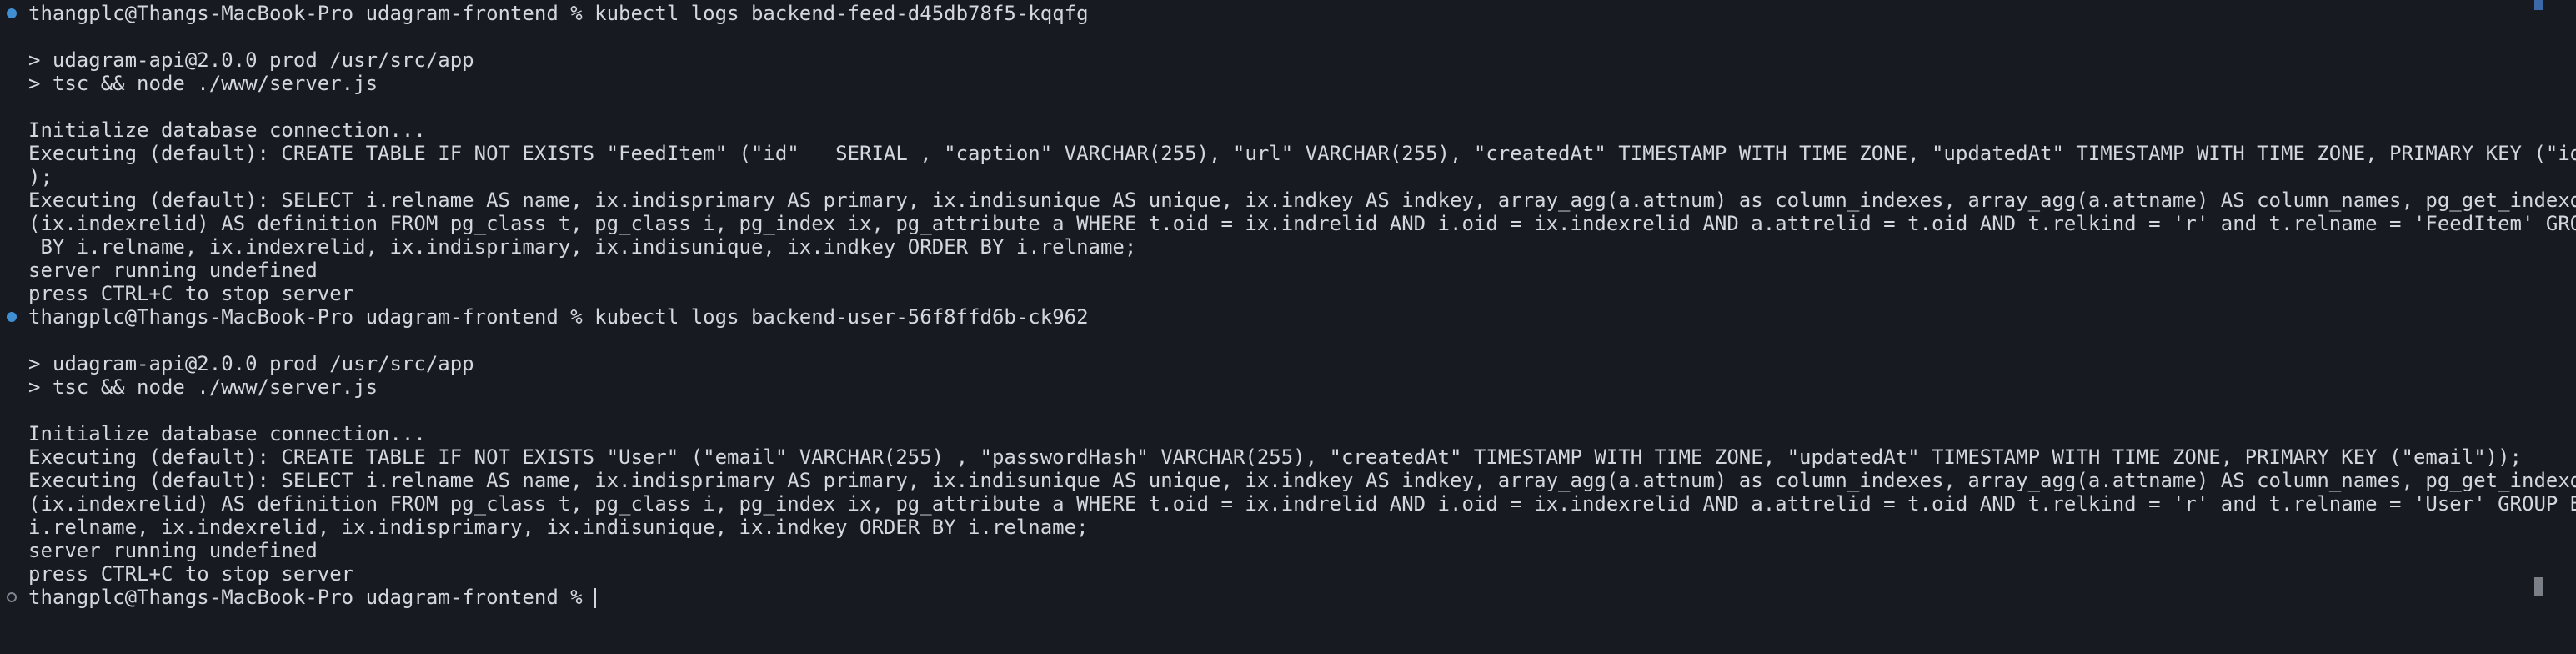 This screenshot has height=654, width=2576. I want to click on command-status-pending-icon, so click(12, 597).